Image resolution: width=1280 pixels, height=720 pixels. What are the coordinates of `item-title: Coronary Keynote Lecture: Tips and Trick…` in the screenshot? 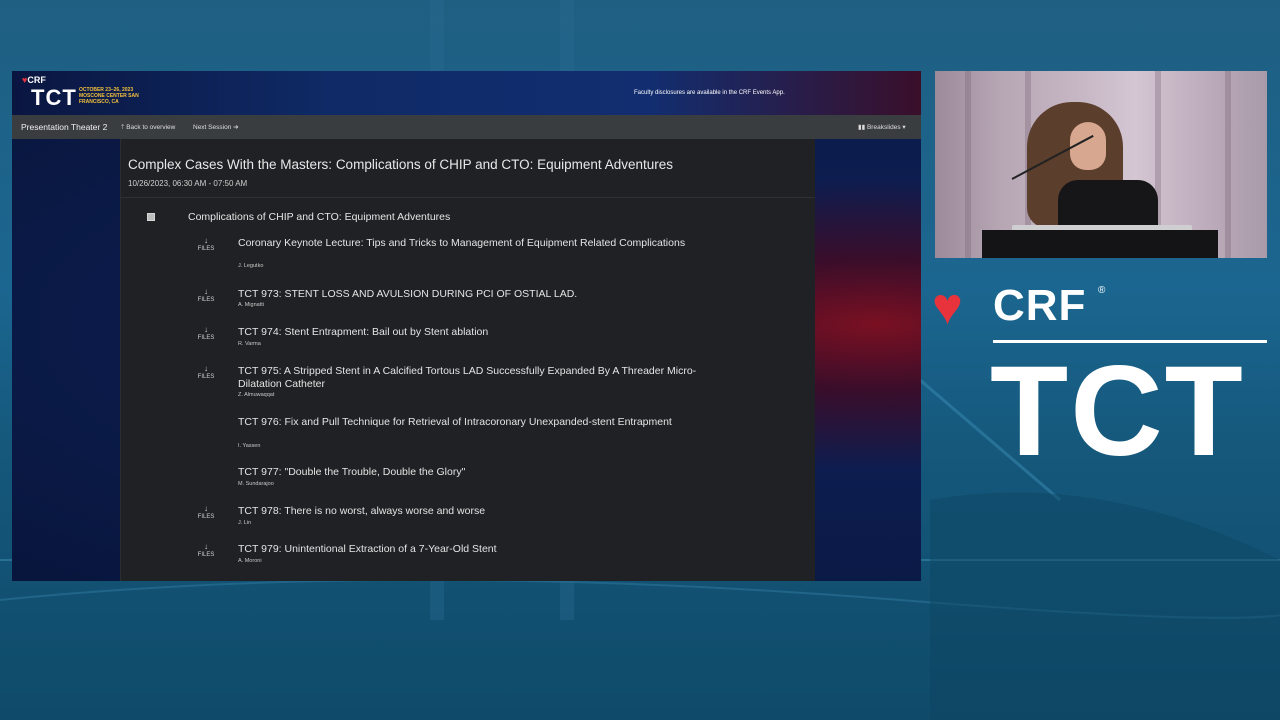 It's located at (473, 243).